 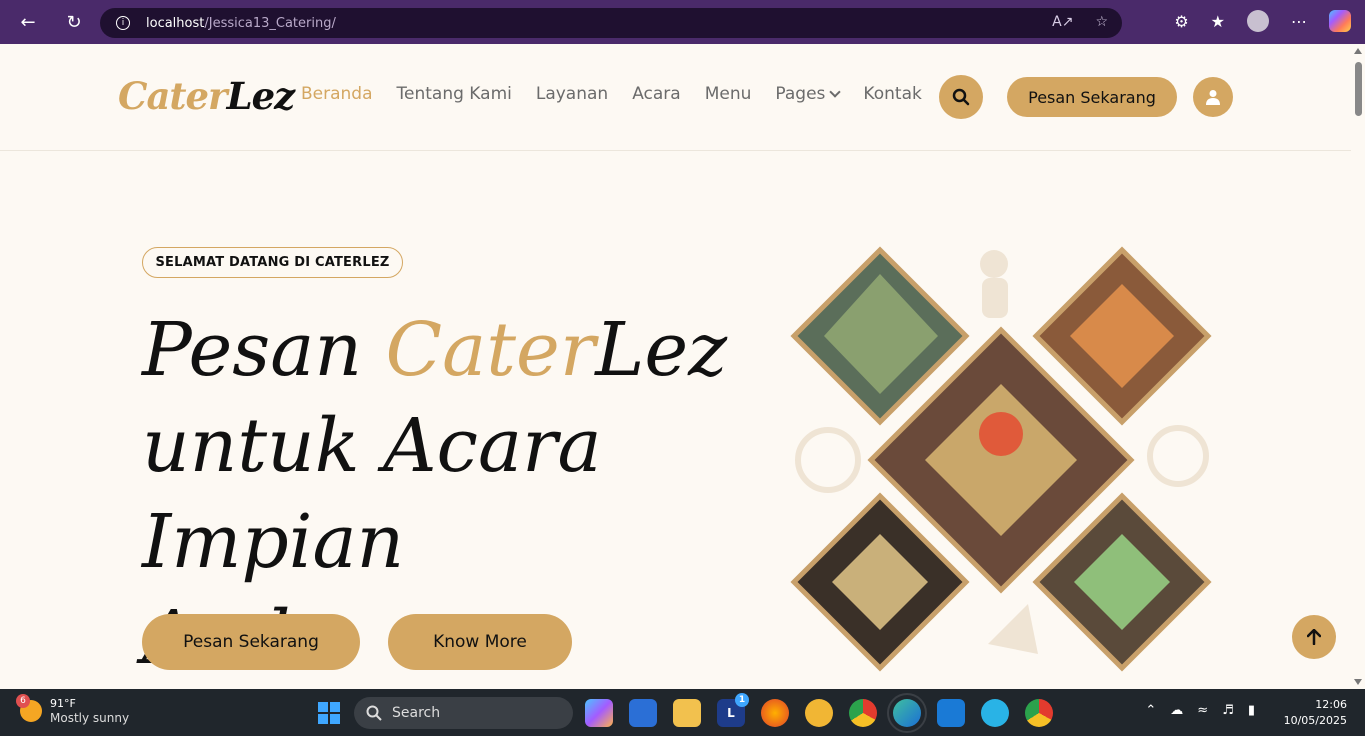 I want to click on weather-temp: 91°F, so click(x=63, y=703).